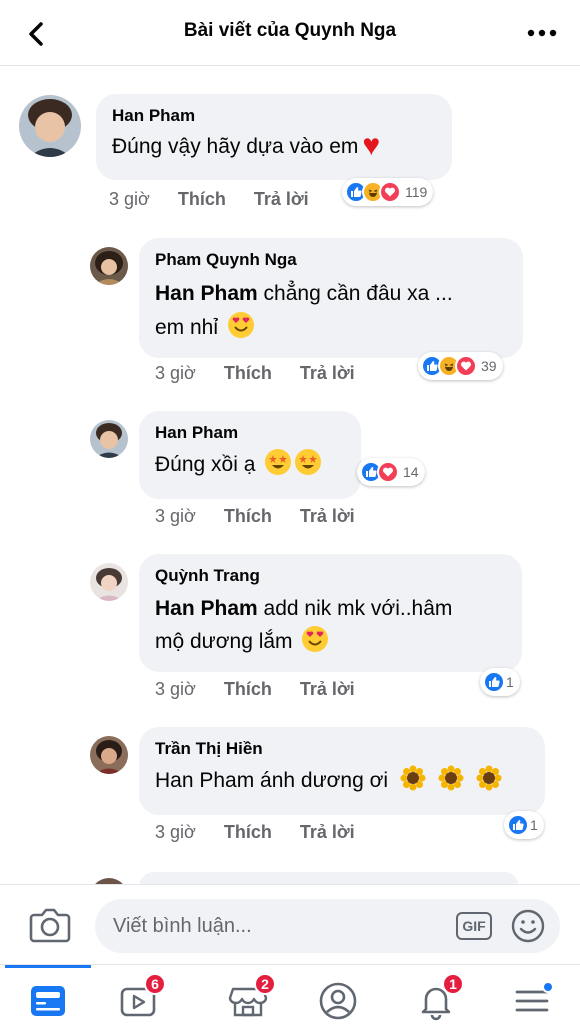  I want to click on active-tab-indicator, so click(48, 966).